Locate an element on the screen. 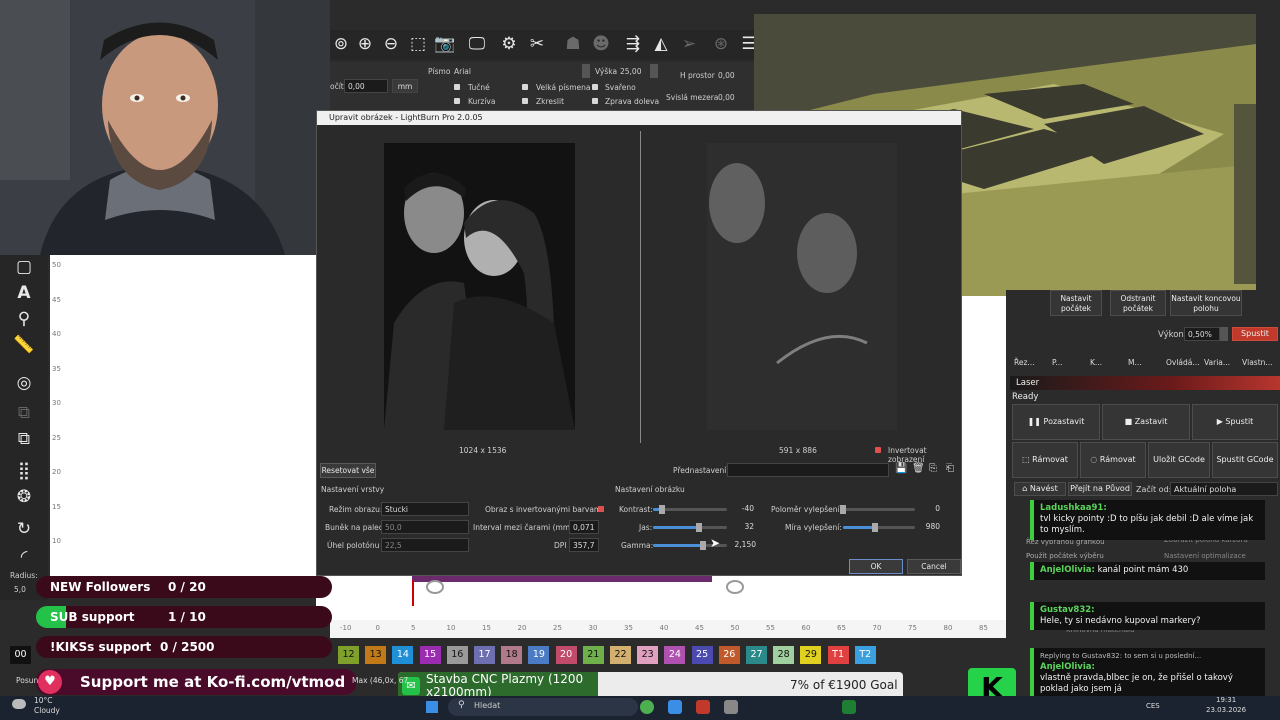 This screenshot has height=720, width=1280. select-area-icon: ⬚ is located at coordinates (418, 44).